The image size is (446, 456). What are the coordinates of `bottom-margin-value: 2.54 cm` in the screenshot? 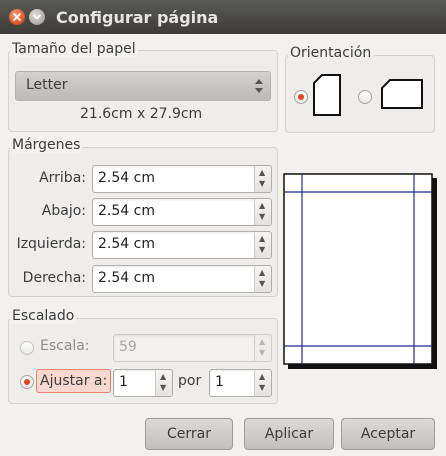 It's located at (126, 211).